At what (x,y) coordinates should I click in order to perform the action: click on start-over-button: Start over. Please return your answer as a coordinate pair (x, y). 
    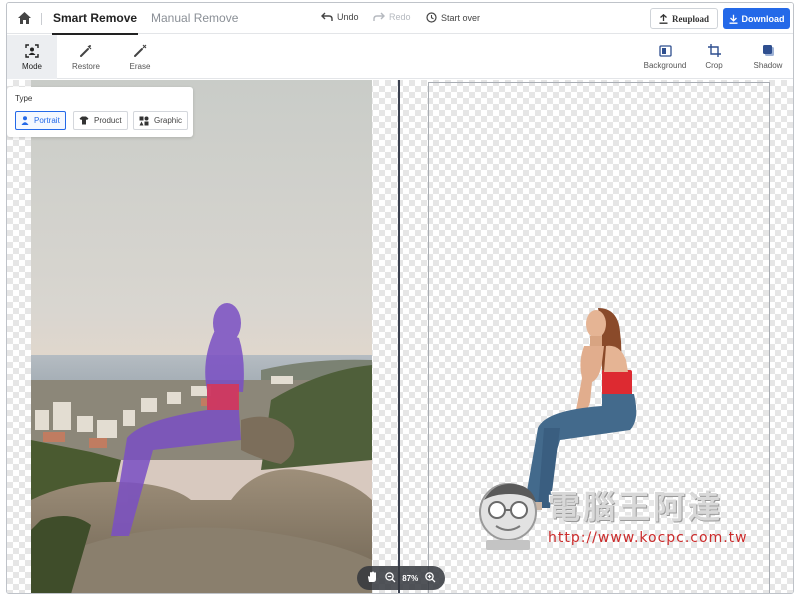
    Looking at the image, I should click on (453, 17).